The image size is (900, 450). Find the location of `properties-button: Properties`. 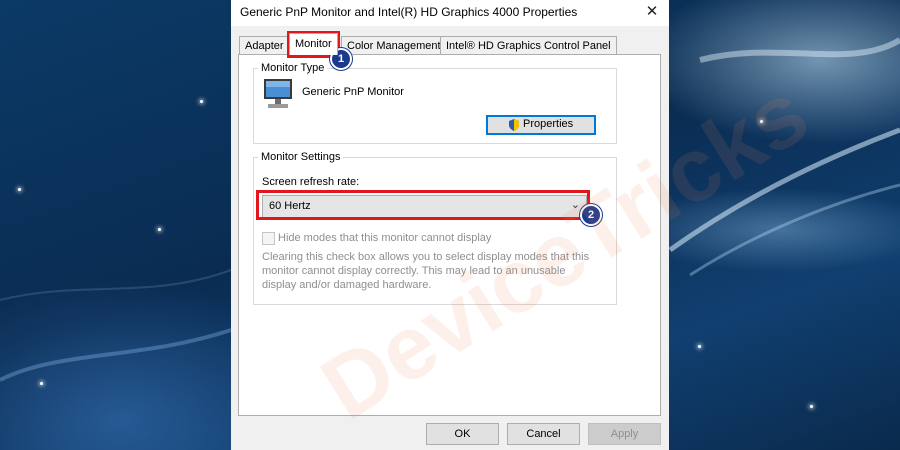

properties-button: Properties is located at coordinates (541, 125).